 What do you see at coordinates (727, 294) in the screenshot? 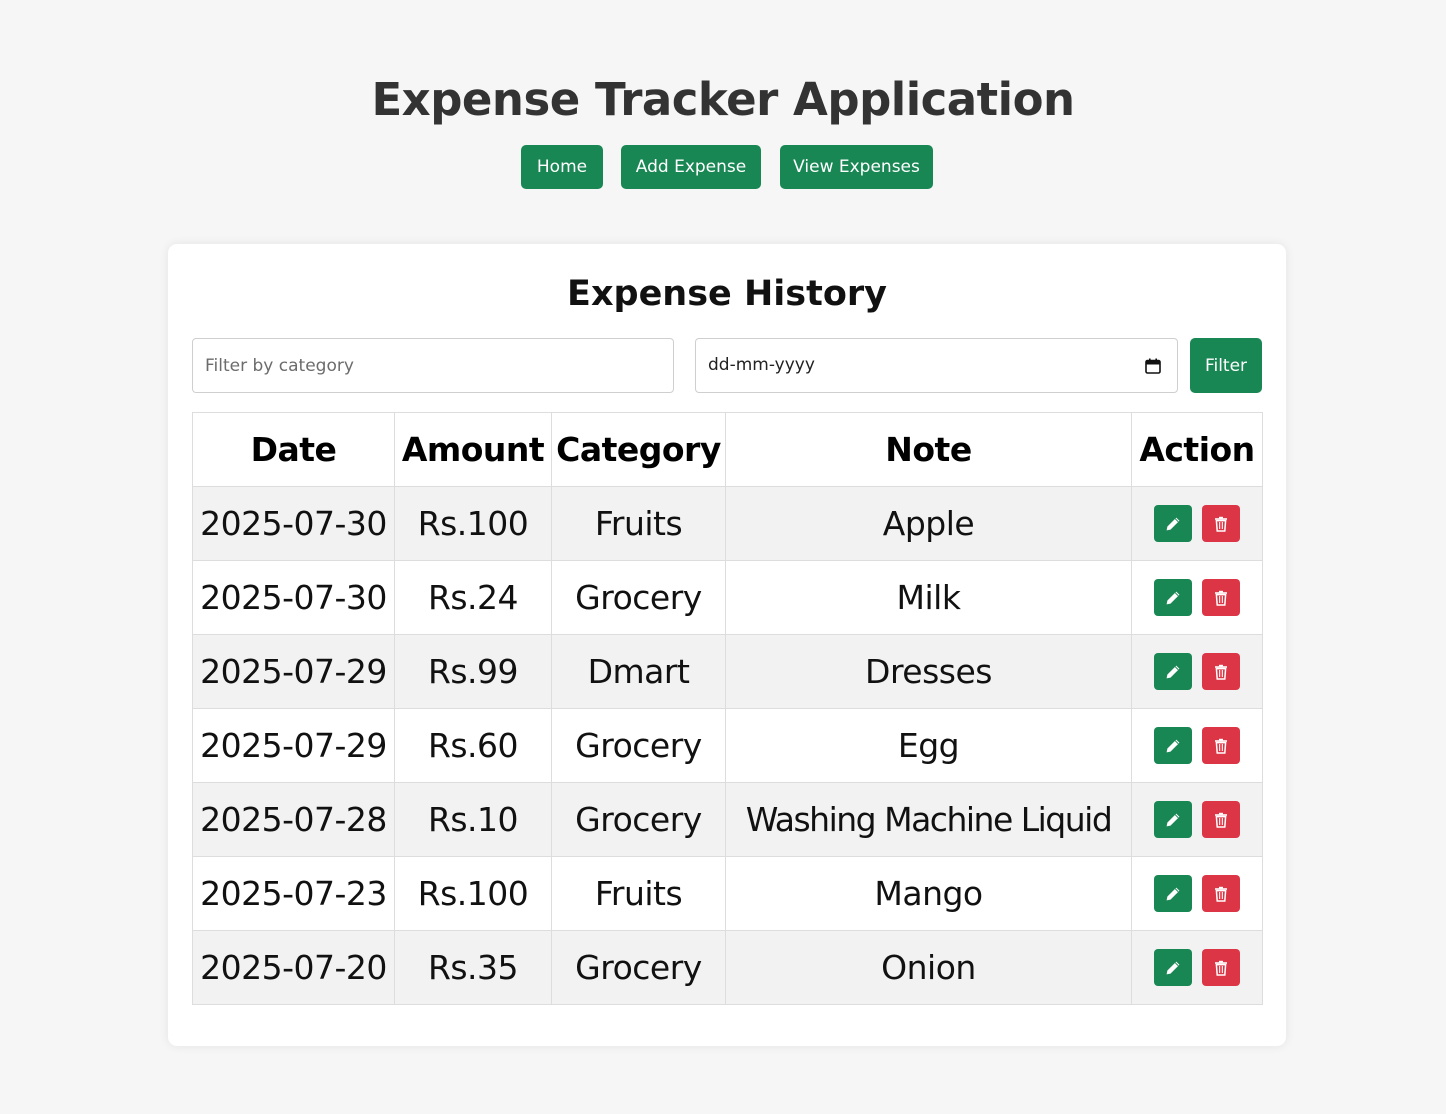
I see `expense-history-title: Expense History` at bounding box center [727, 294].